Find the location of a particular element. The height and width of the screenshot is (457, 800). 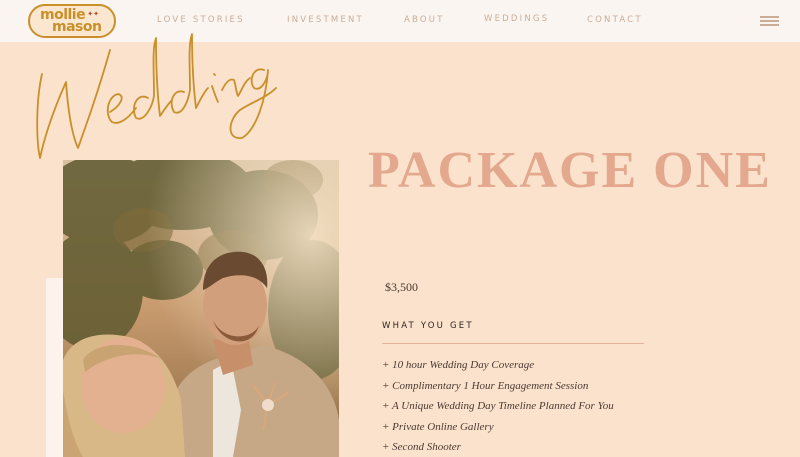

photo-accent-strip is located at coordinates (55, 367).